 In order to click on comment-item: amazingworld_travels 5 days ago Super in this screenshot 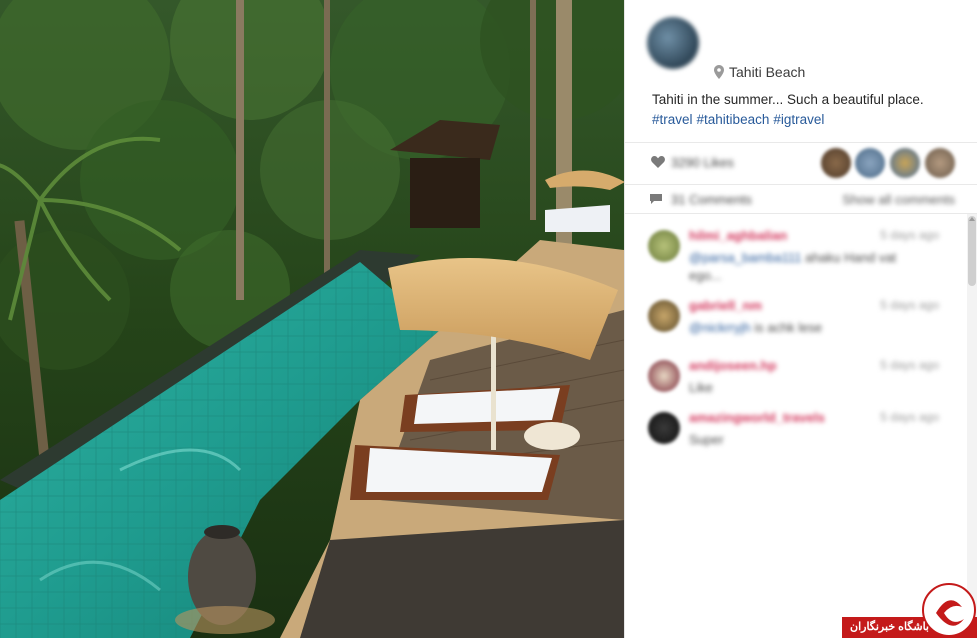, I will do `click(801, 434)`.